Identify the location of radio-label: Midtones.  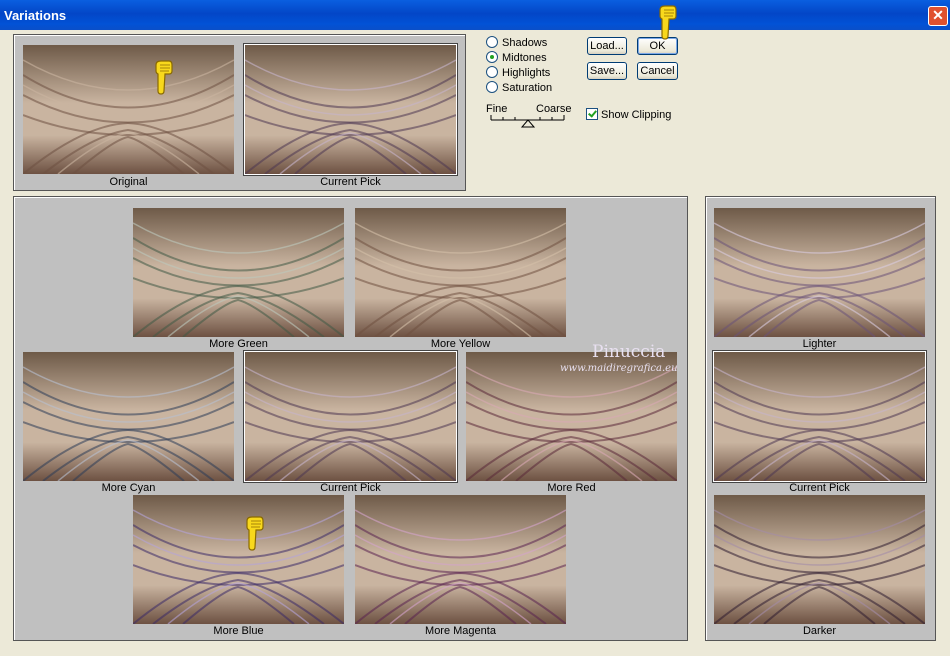
(524, 58).